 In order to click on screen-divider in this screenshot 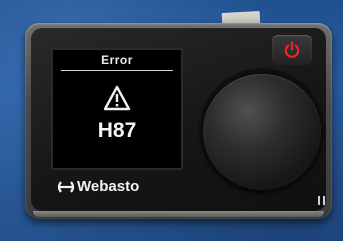, I will do `click(117, 70)`.